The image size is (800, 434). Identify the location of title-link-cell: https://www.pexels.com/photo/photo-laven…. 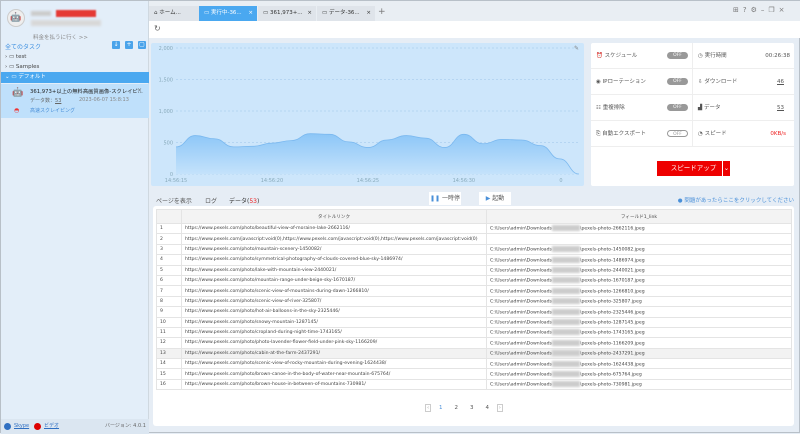
(334, 343).